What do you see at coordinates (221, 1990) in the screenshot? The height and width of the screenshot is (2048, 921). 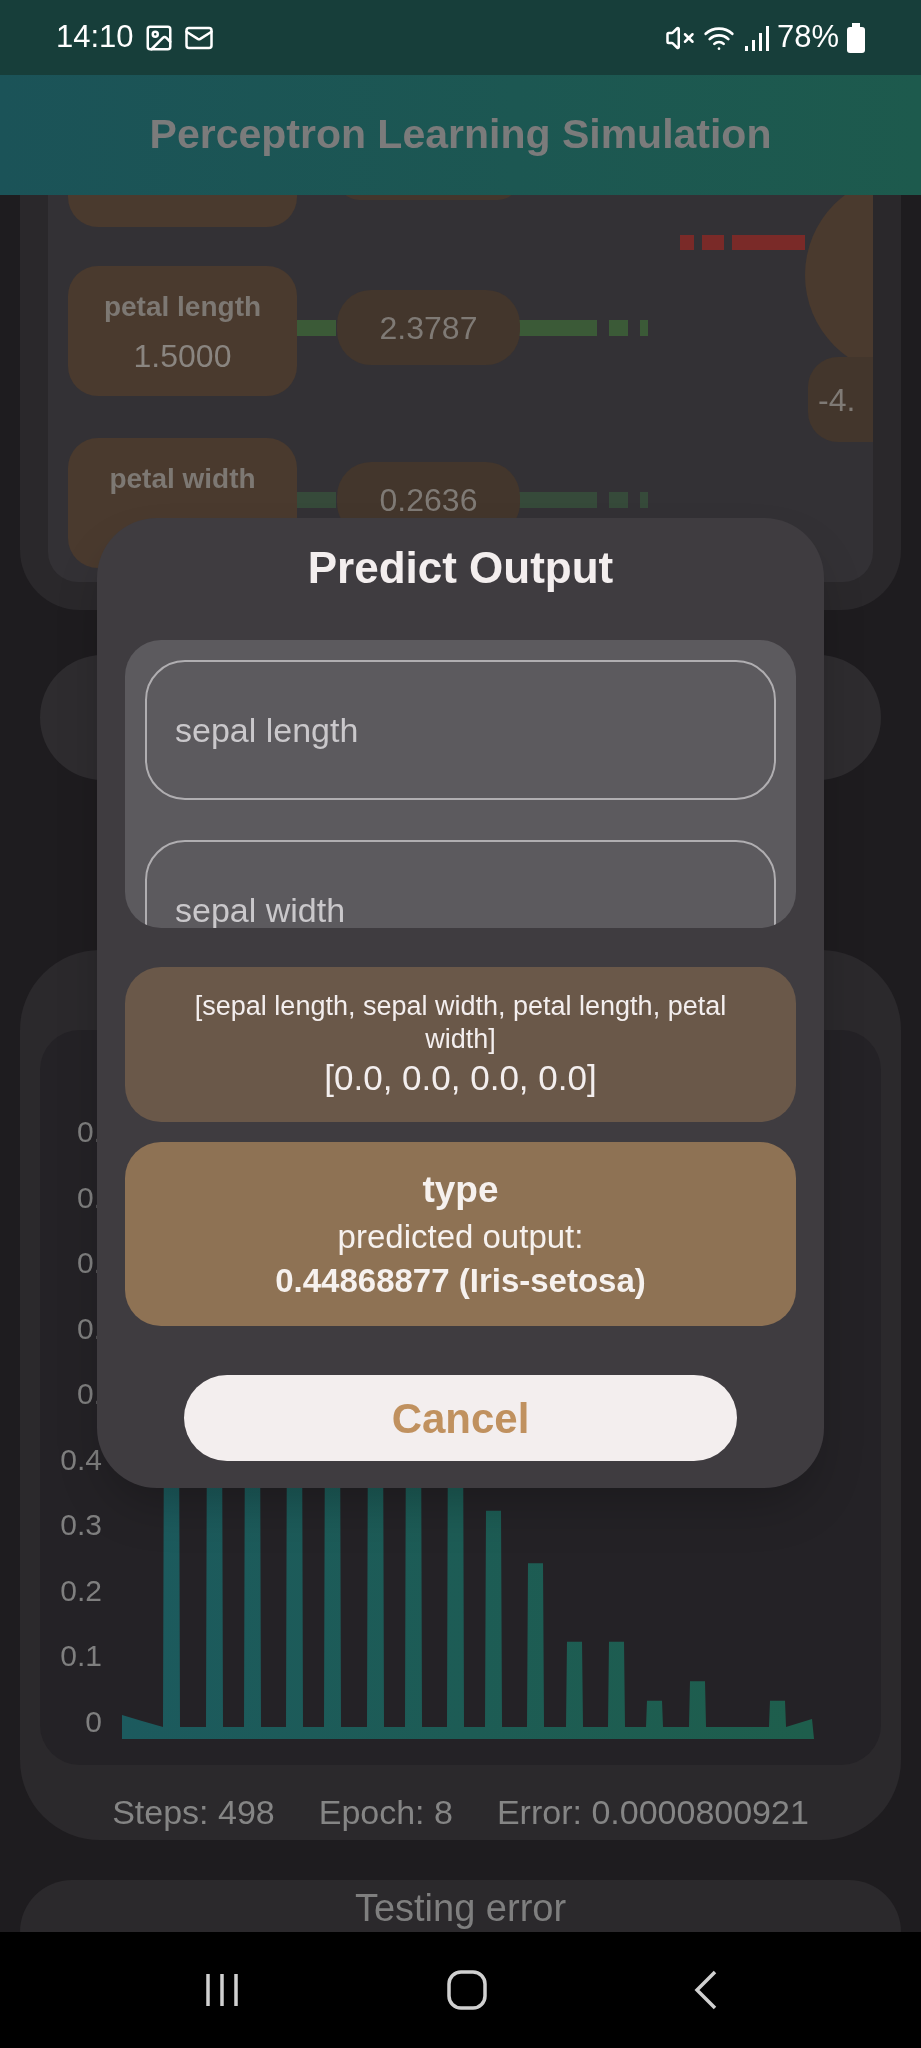 I see `recents-icon` at bounding box center [221, 1990].